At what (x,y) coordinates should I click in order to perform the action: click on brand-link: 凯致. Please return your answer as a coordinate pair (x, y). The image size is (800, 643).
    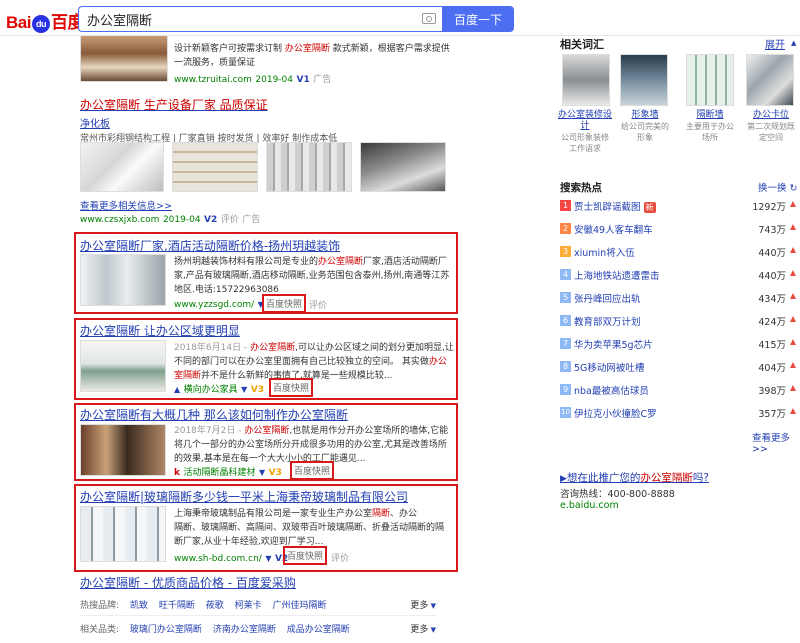
    Looking at the image, I should click on (139, 606).